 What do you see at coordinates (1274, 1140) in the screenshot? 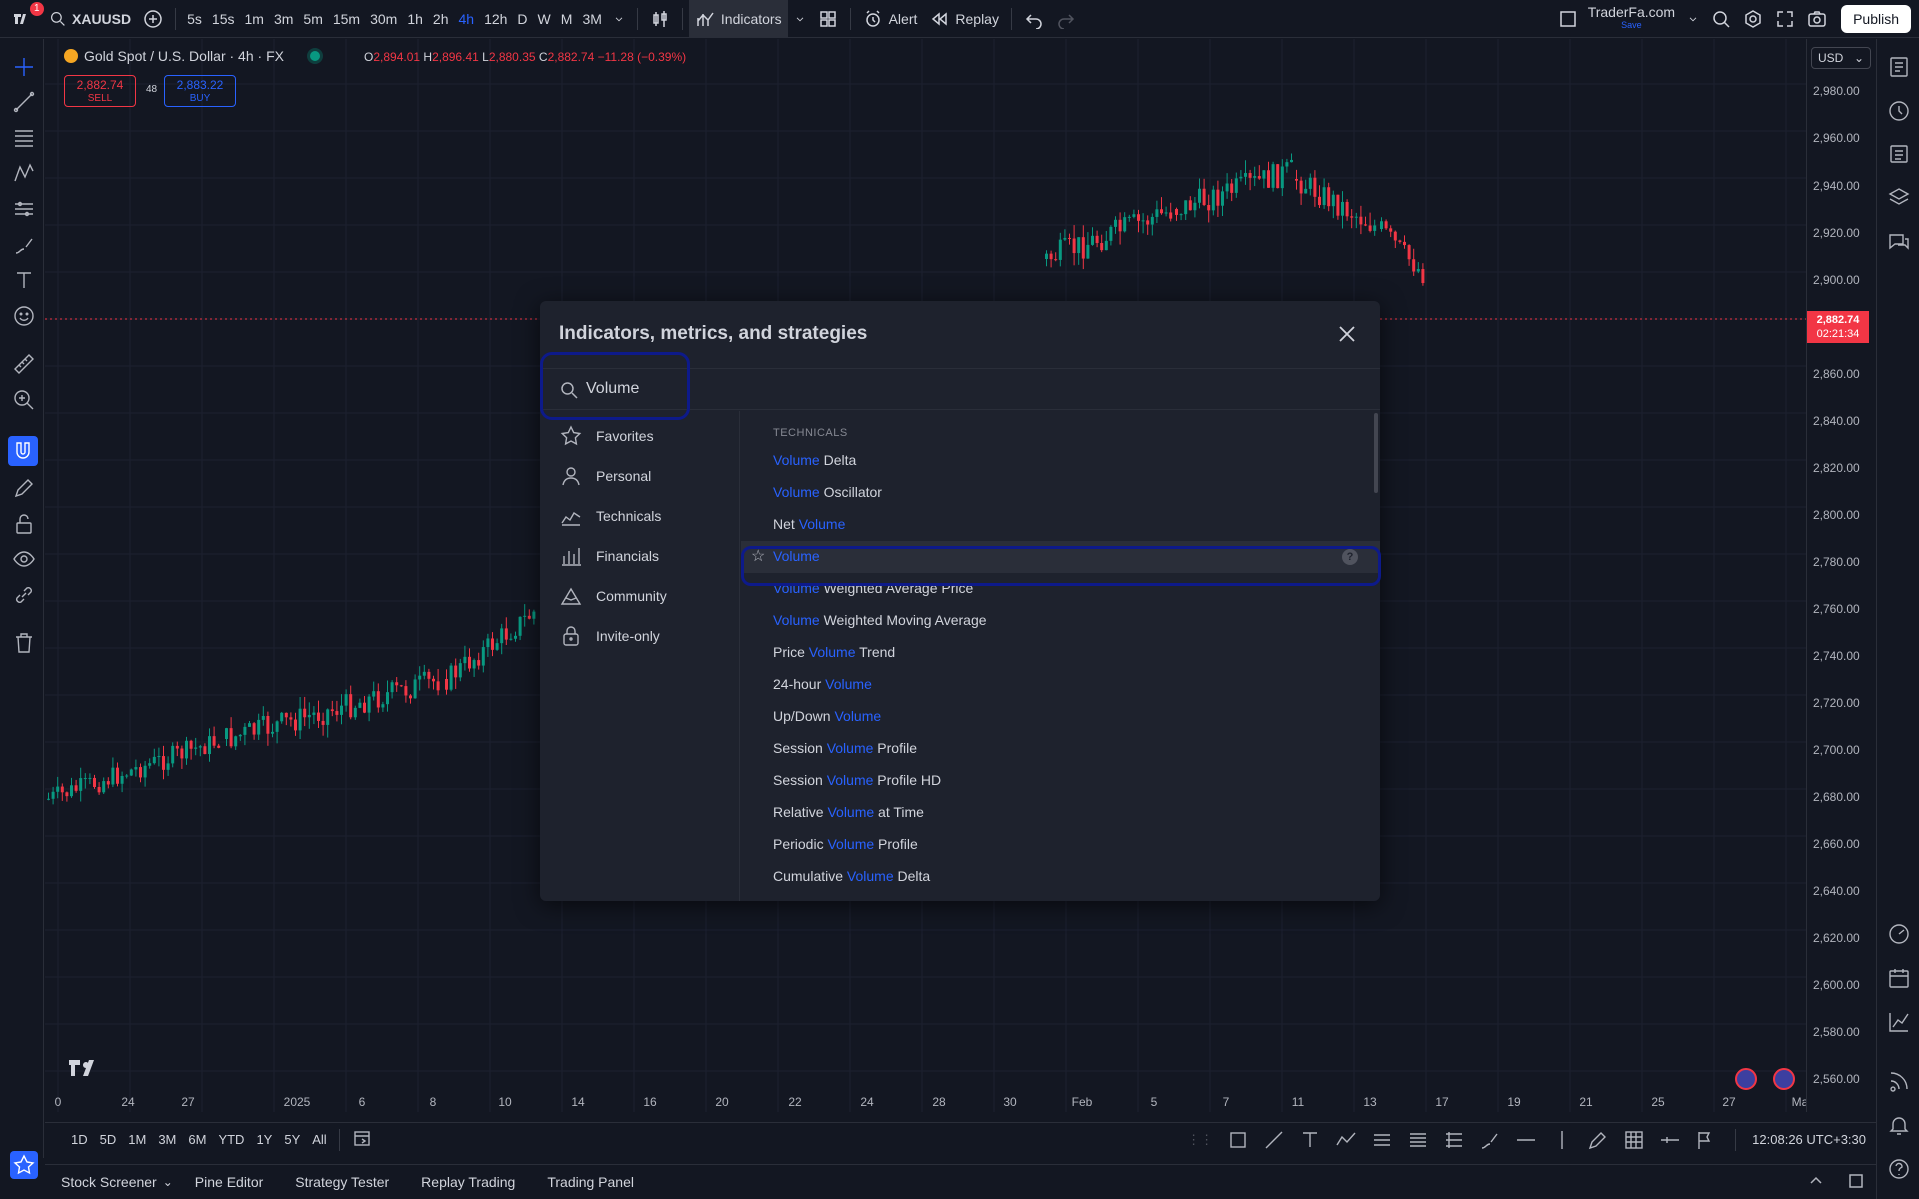
I see `line-tool-icon` at bounding box center [1274, 1140].